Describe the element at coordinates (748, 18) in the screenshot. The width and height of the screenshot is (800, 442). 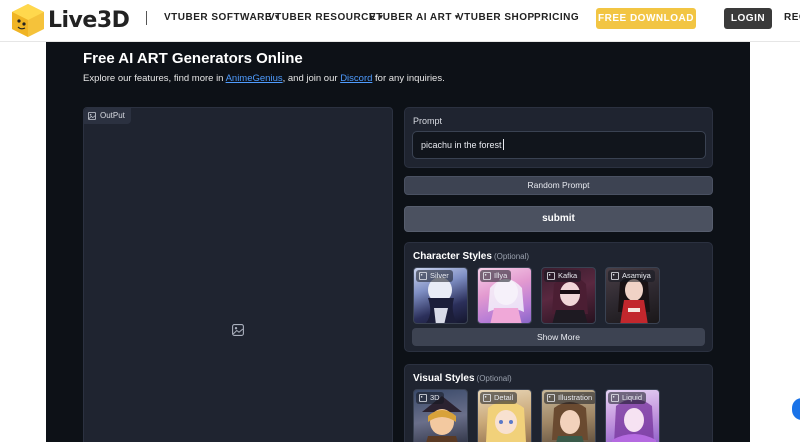
I see `login-button: LOGIN` at that location.